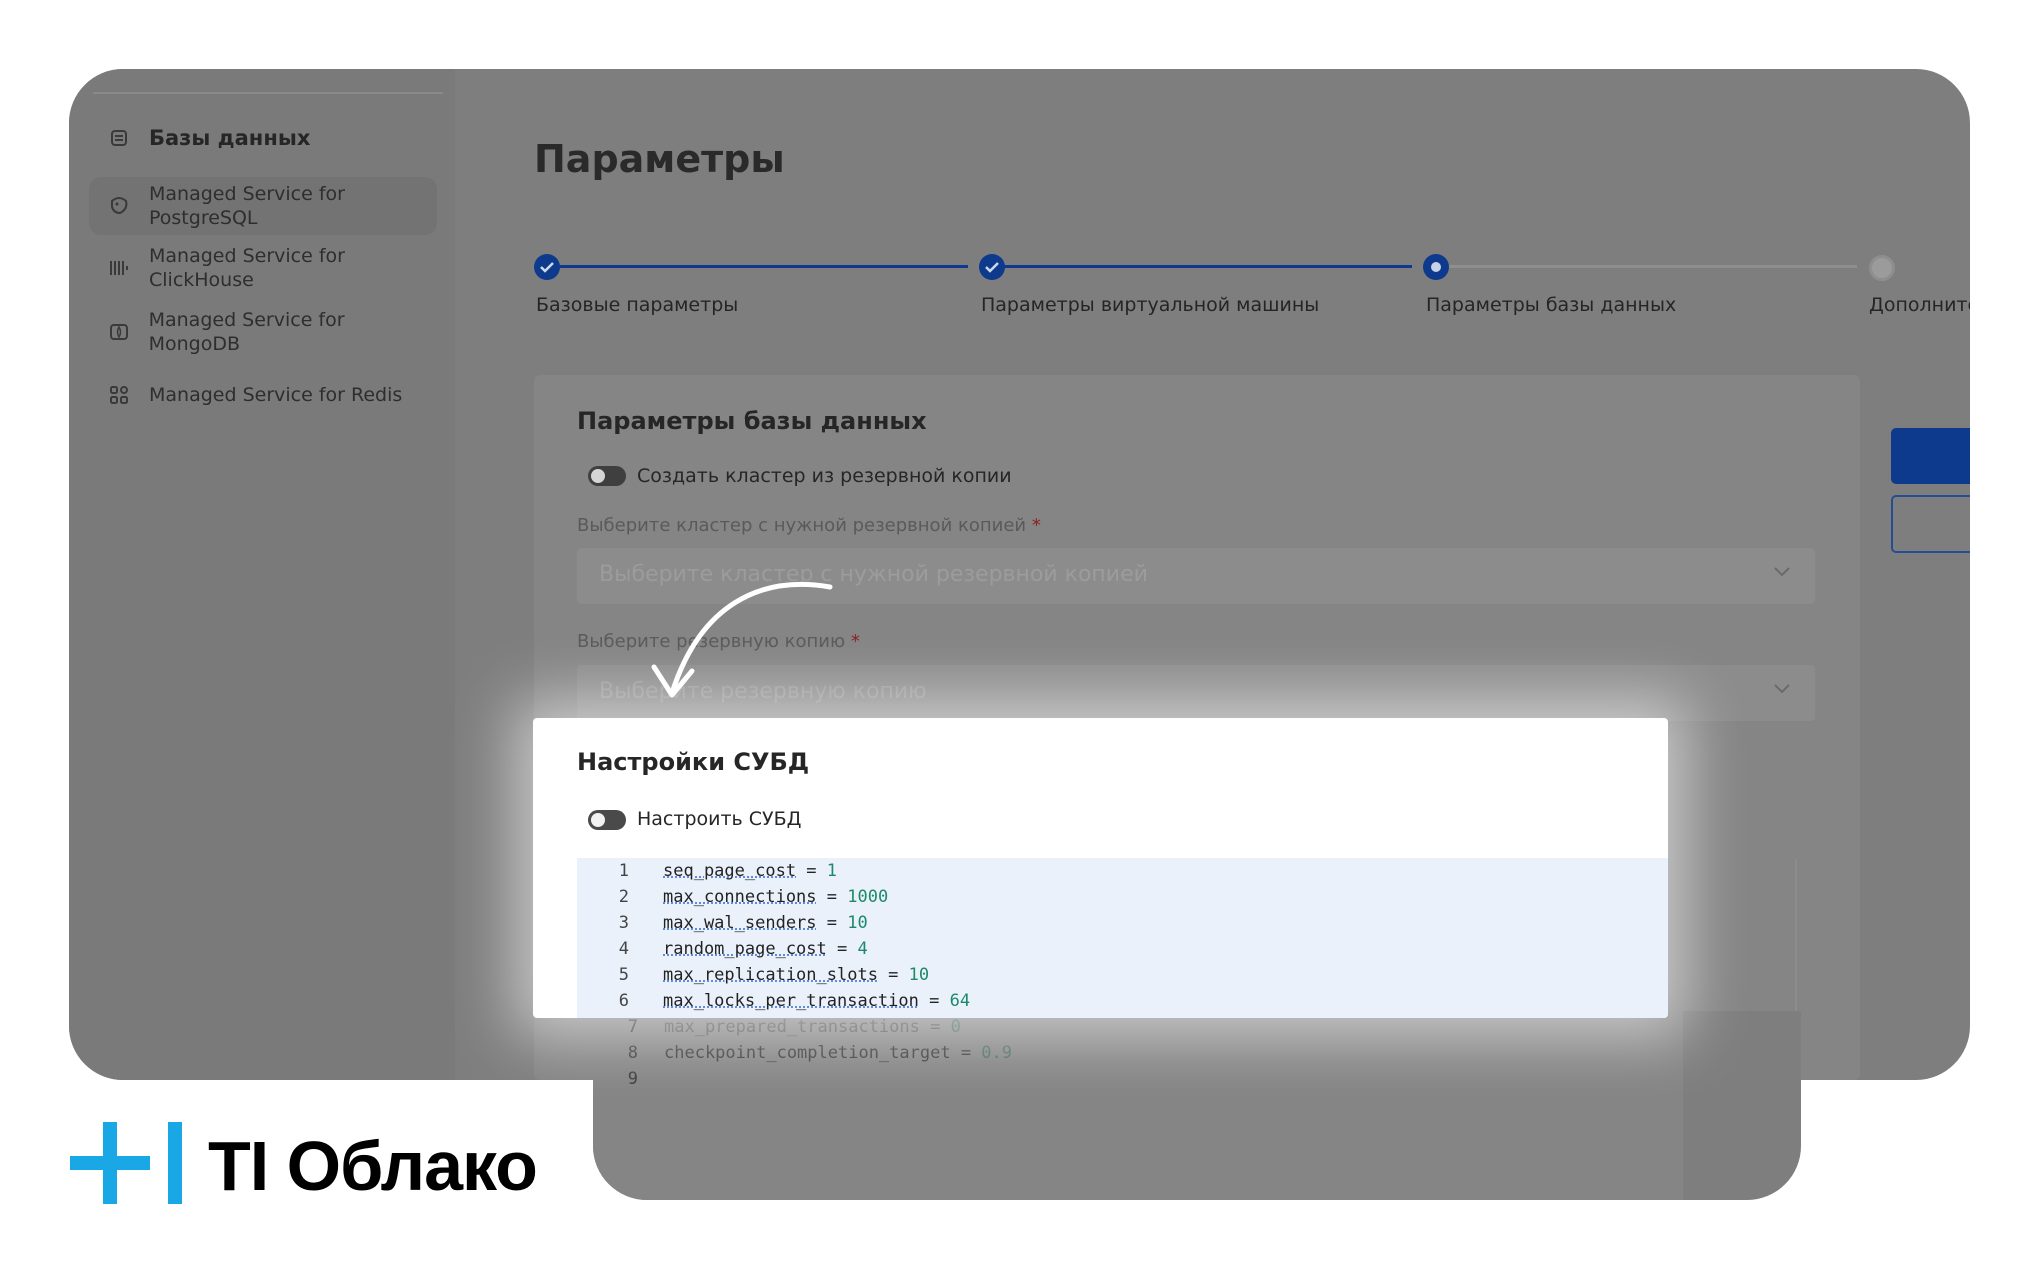  I want to click on code-line: 2 max_connections = 1000, so click(1122, 897).